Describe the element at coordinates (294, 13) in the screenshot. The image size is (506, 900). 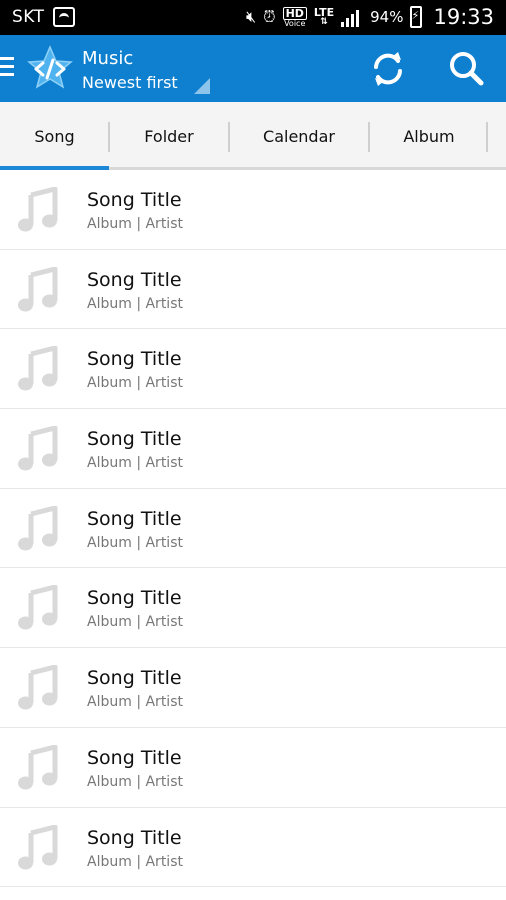
I see `hd-label: HD` at that location.